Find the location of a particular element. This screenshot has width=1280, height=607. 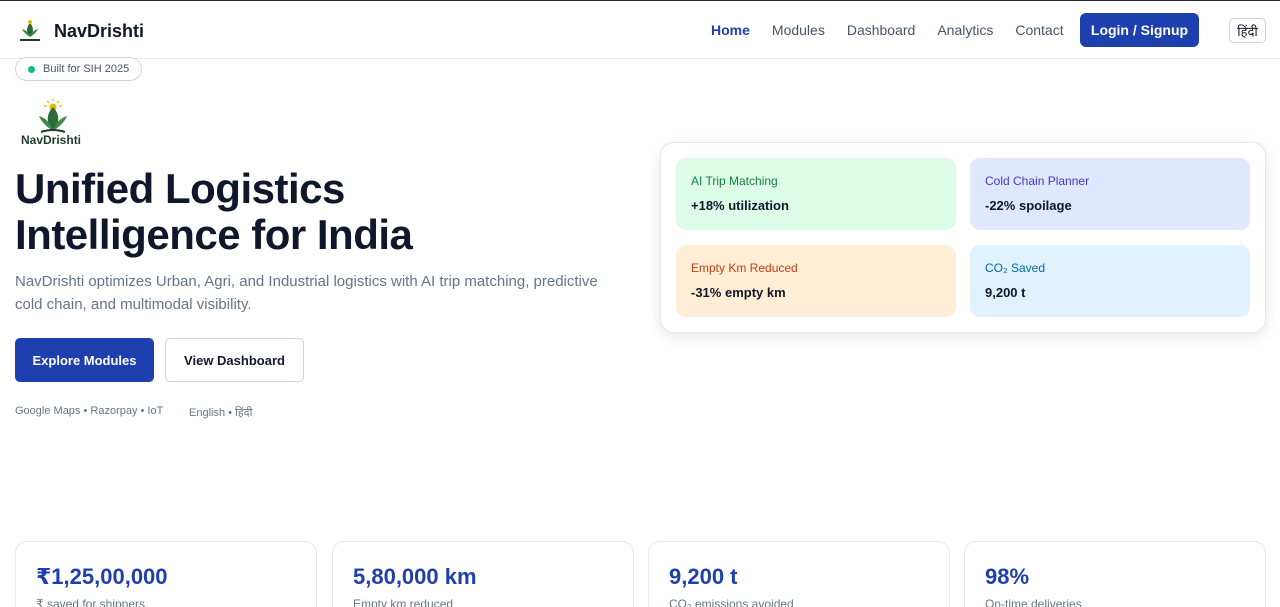

feature-value: +18% utilization is located at coordinates (740, 205).